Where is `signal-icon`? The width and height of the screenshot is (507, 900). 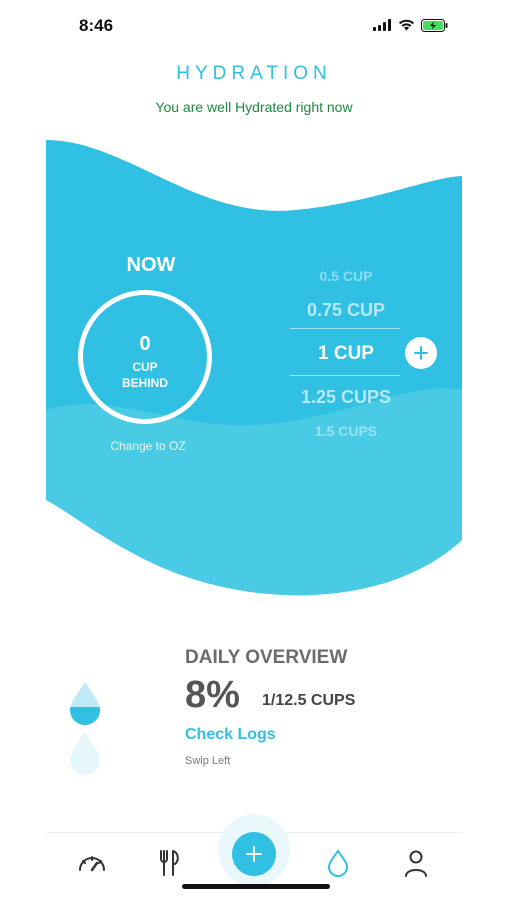 signal-icon is located at coordinates (382, 25).